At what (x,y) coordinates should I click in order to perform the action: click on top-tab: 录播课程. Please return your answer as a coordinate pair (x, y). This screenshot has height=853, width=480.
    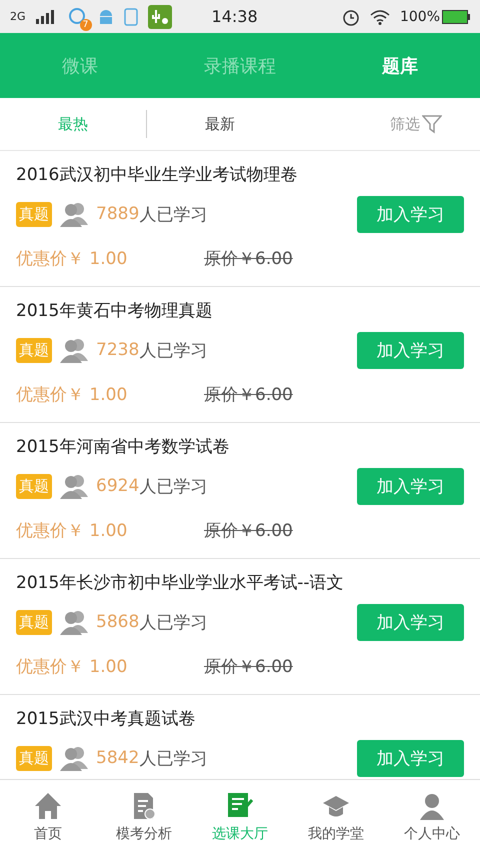
    Looking at the image, I should click on (240, 65).